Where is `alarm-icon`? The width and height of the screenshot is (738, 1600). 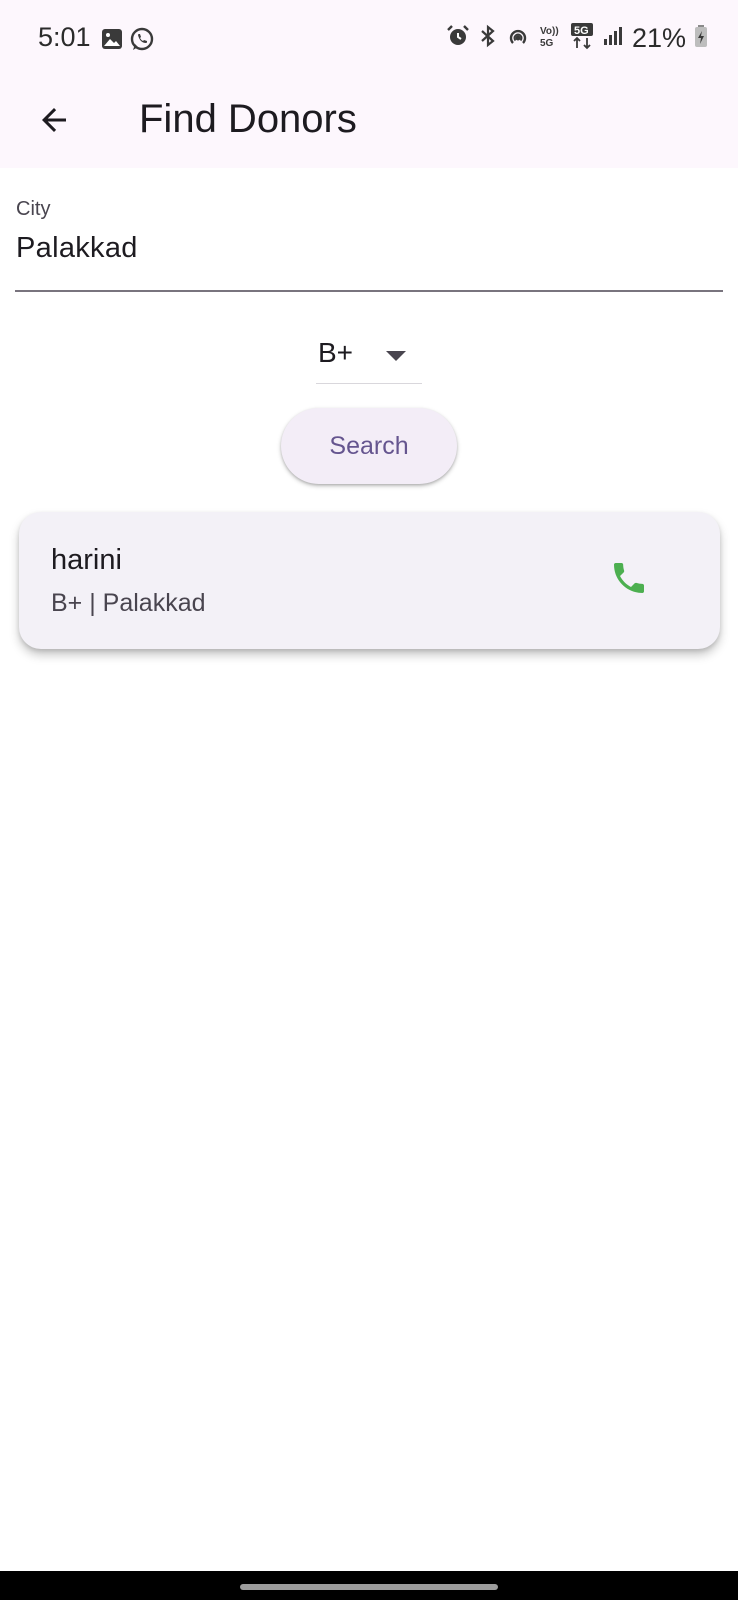 alarm-icon is located at coordinates (458, 38).